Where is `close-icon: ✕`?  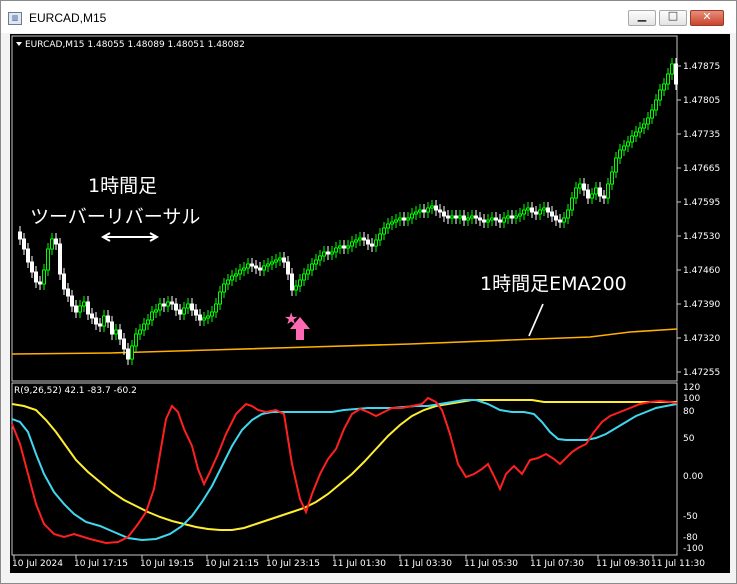
close-icon: ✕ is located at coordinates (707, 16).